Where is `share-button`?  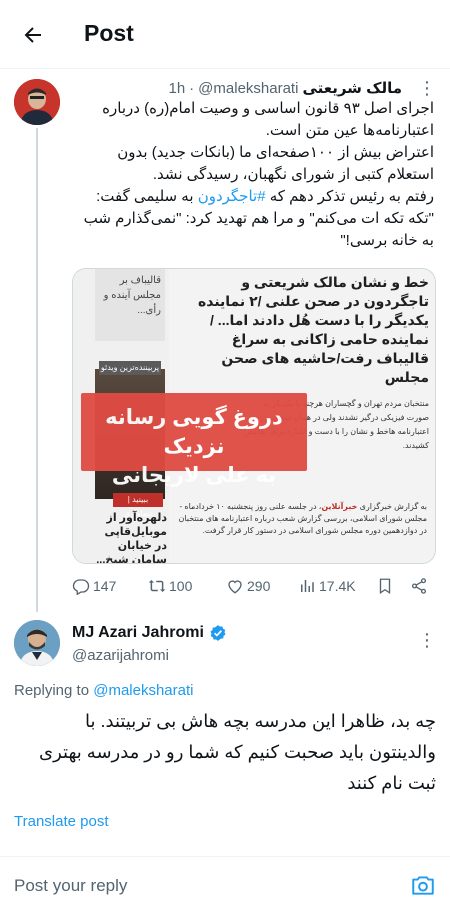
share-button is located at coordinates (419, 586).